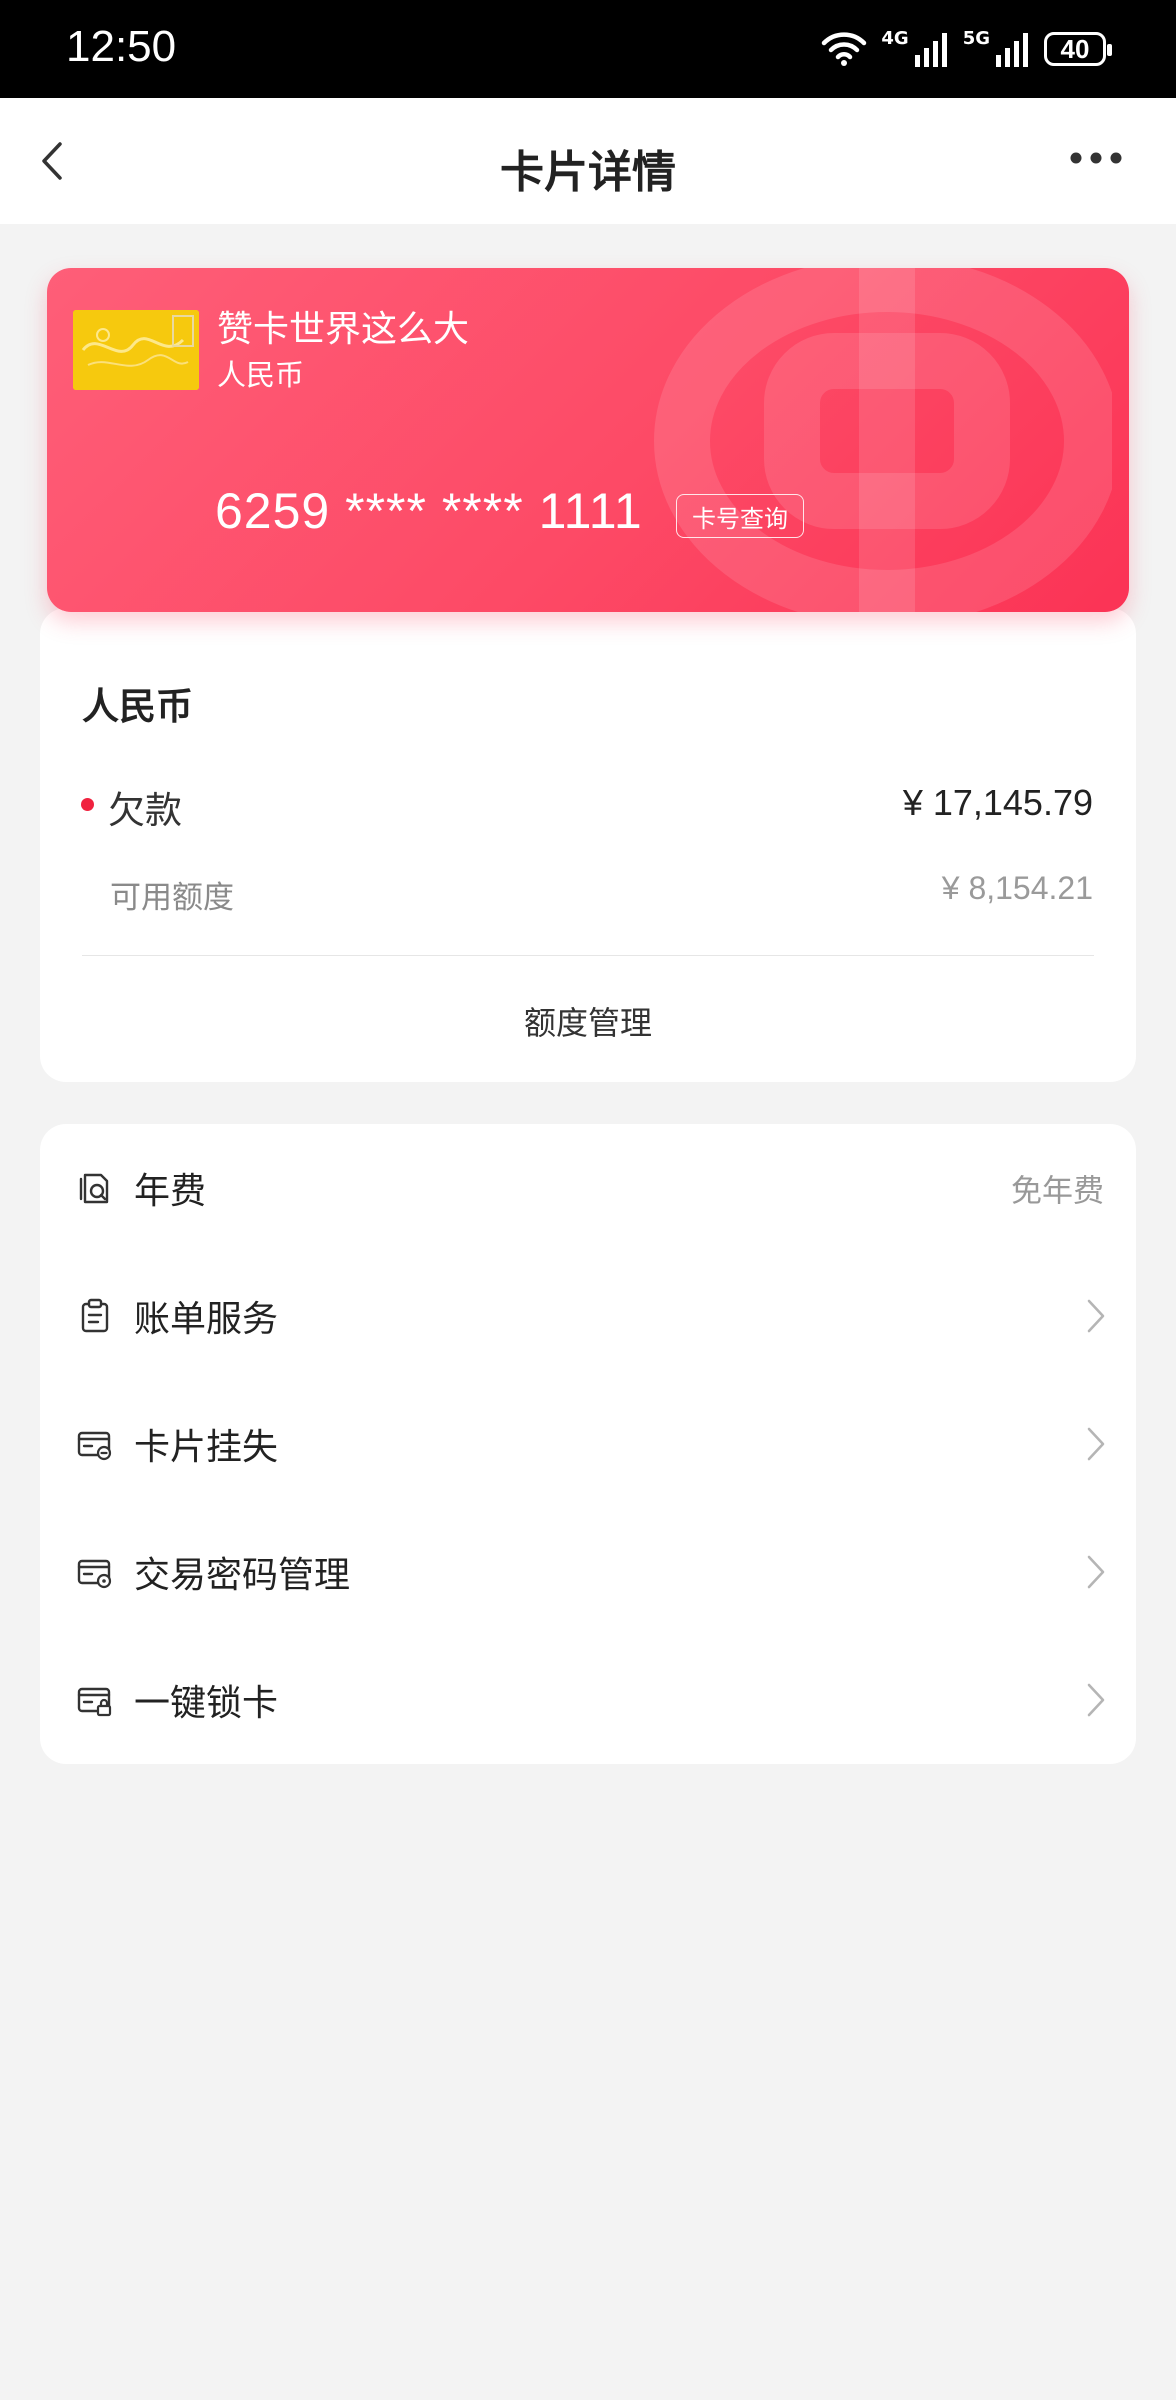  What do you see at coordinates (95, 1315) in the screenshot?
I see `bill-icon` at bounding box center [95, 1315].